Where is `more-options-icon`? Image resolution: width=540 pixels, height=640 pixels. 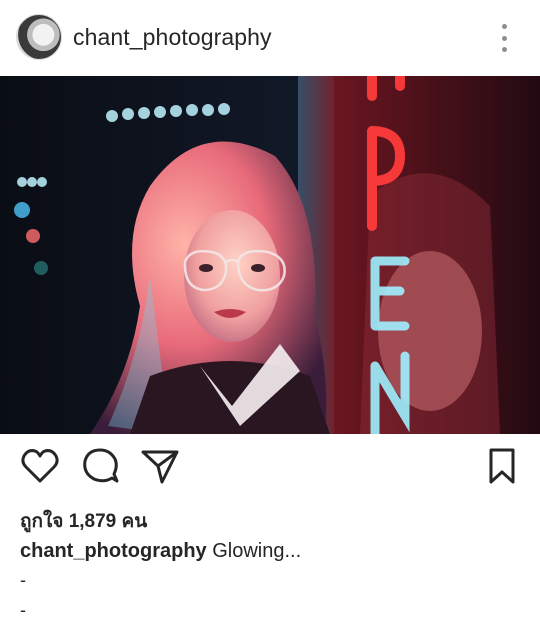
more-options-icon is located at coordinates (504, 38).